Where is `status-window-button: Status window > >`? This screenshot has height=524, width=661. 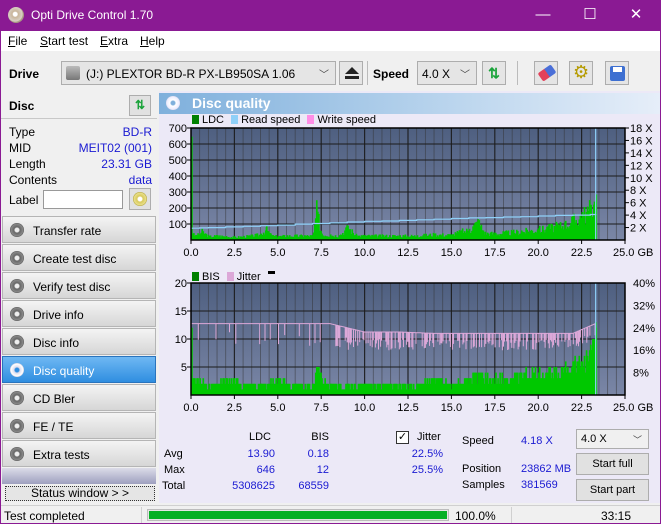
status-window-button: Status window > > is located at coordinates (80, 493).